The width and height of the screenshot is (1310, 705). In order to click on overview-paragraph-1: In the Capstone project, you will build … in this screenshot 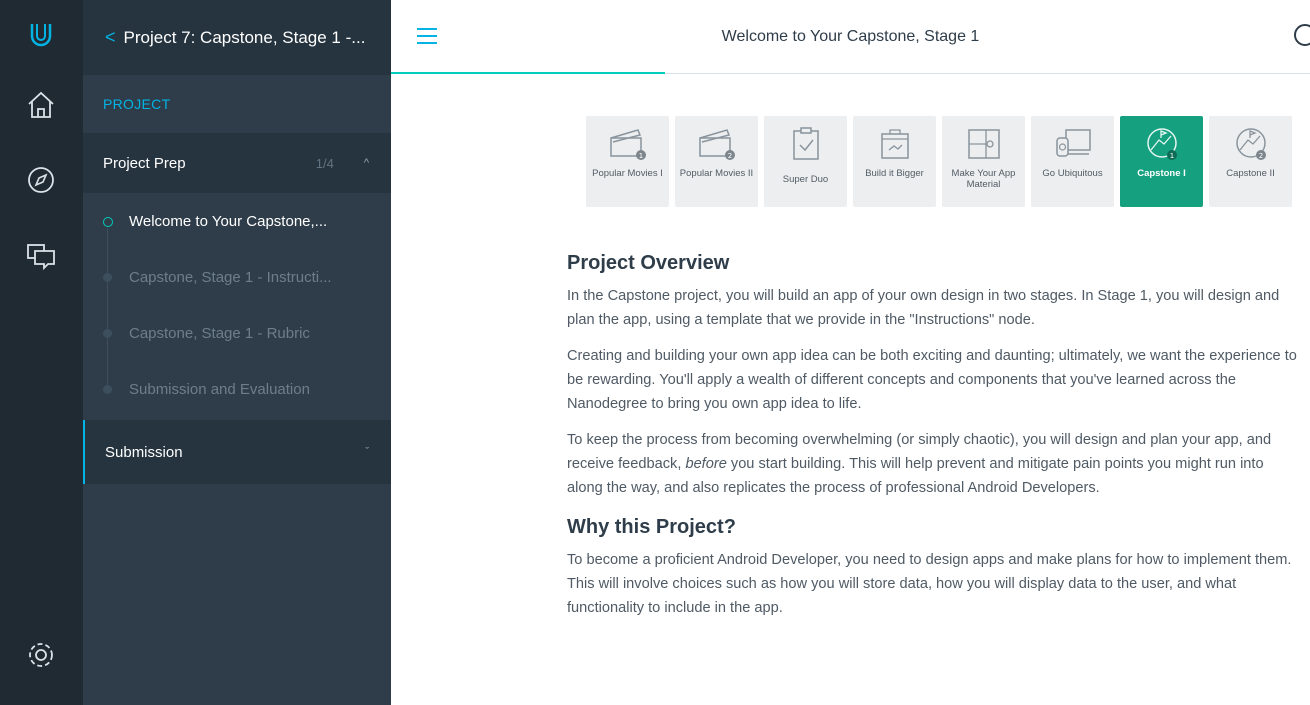, I will do `click(923, 308)`.